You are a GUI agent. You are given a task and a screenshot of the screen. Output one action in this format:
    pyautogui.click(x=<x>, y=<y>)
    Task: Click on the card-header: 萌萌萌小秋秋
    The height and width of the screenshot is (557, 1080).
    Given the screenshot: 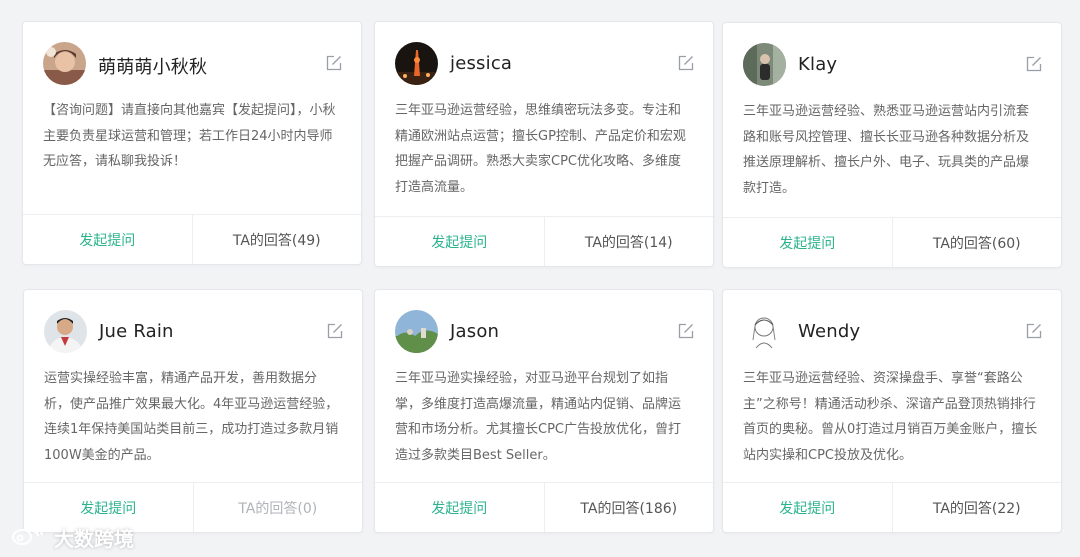 What is the action you would take?
    pyautogui.click(x=193, y=64)
    